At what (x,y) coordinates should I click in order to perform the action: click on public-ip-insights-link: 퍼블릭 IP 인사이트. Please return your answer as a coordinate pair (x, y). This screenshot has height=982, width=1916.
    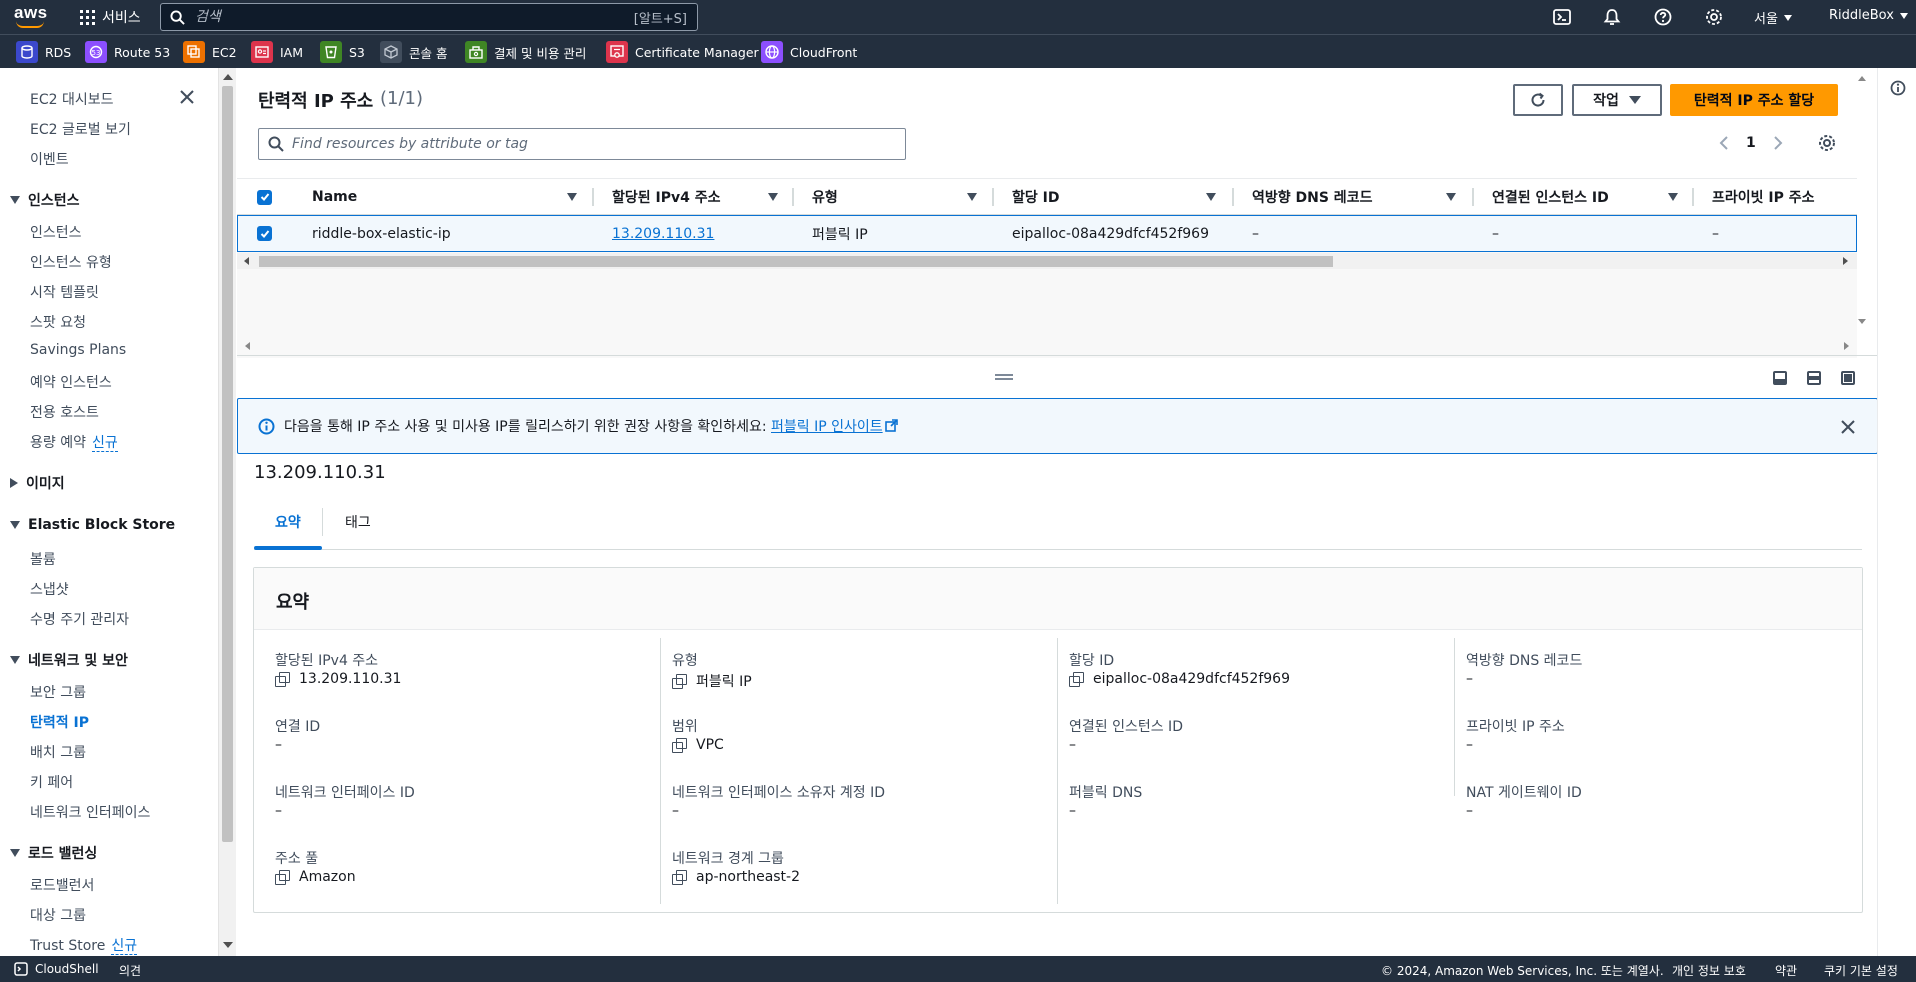
    Looking at the image, I should click on (827, 427).